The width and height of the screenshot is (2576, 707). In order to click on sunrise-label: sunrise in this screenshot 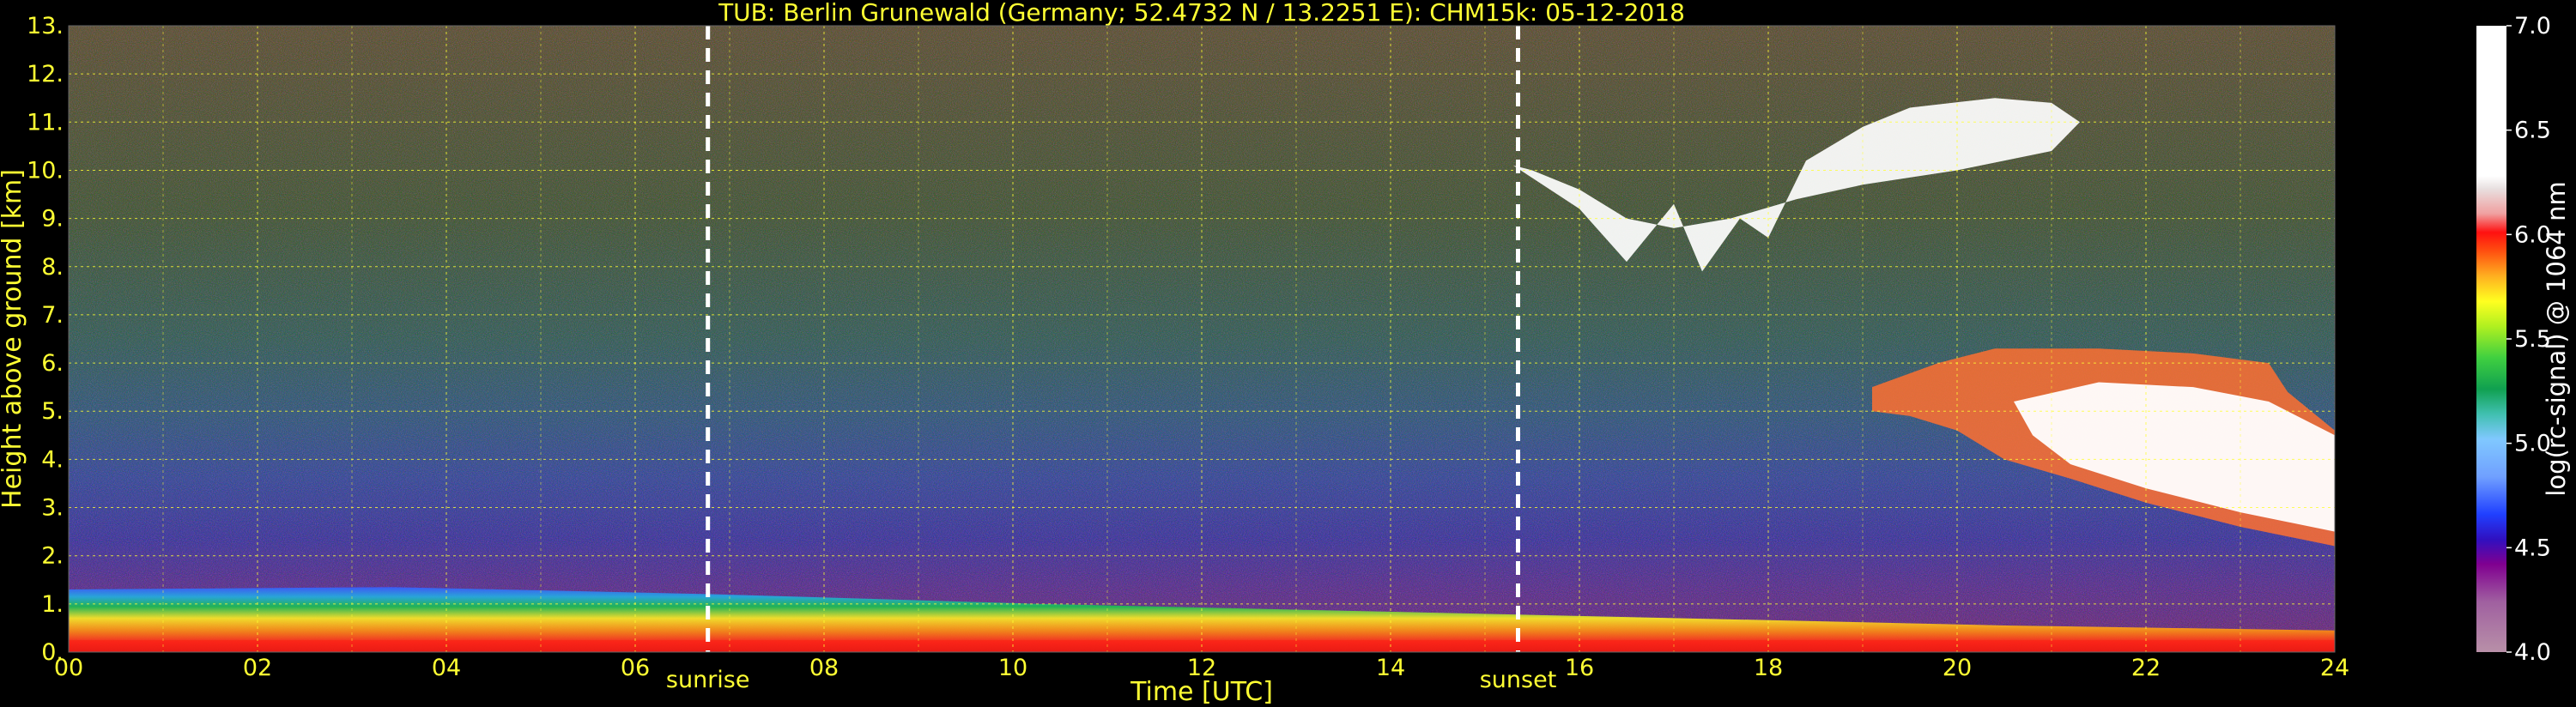, I will do `click(708, 680)`.